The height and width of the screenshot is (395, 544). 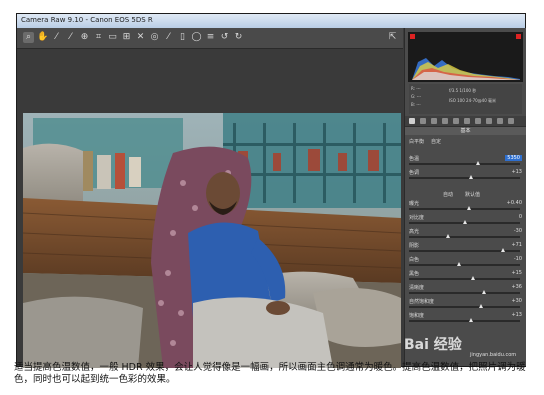 What do you see at coordinates (434, 121) in the screenshot?
I see `detail-tab-icon` at bounding box center [434, 121].